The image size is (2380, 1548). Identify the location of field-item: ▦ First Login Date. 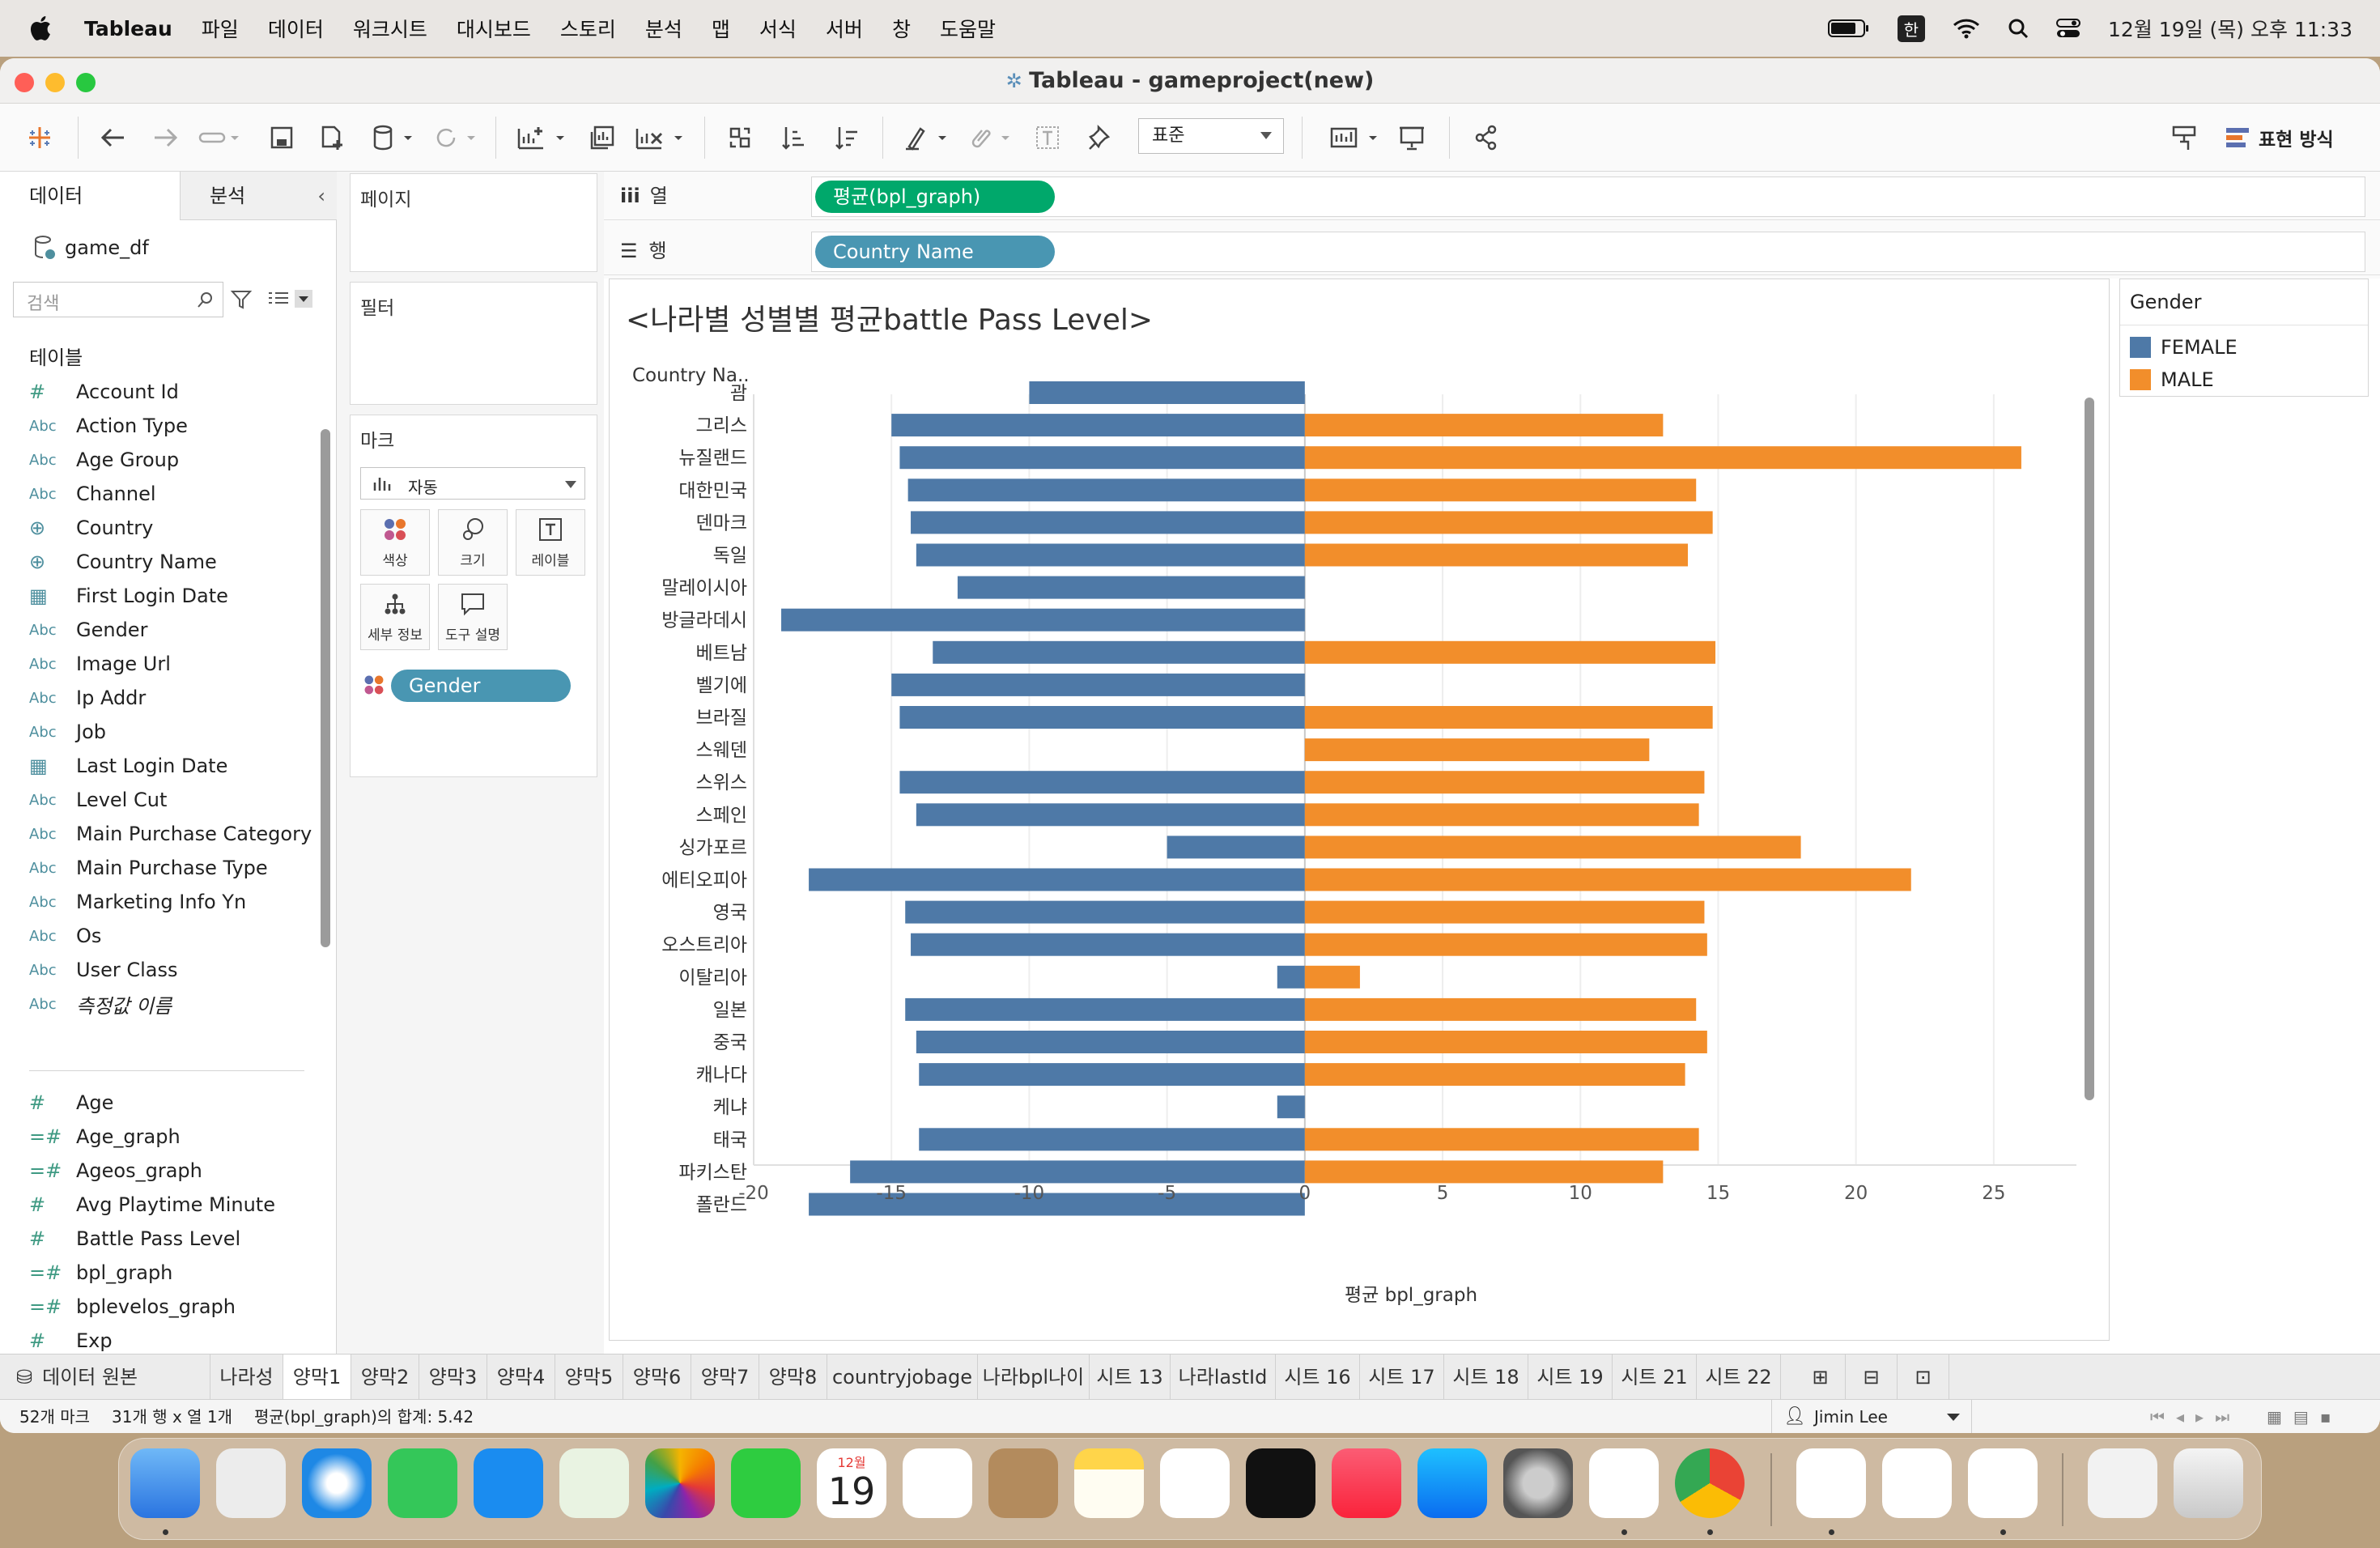
(128, 596).